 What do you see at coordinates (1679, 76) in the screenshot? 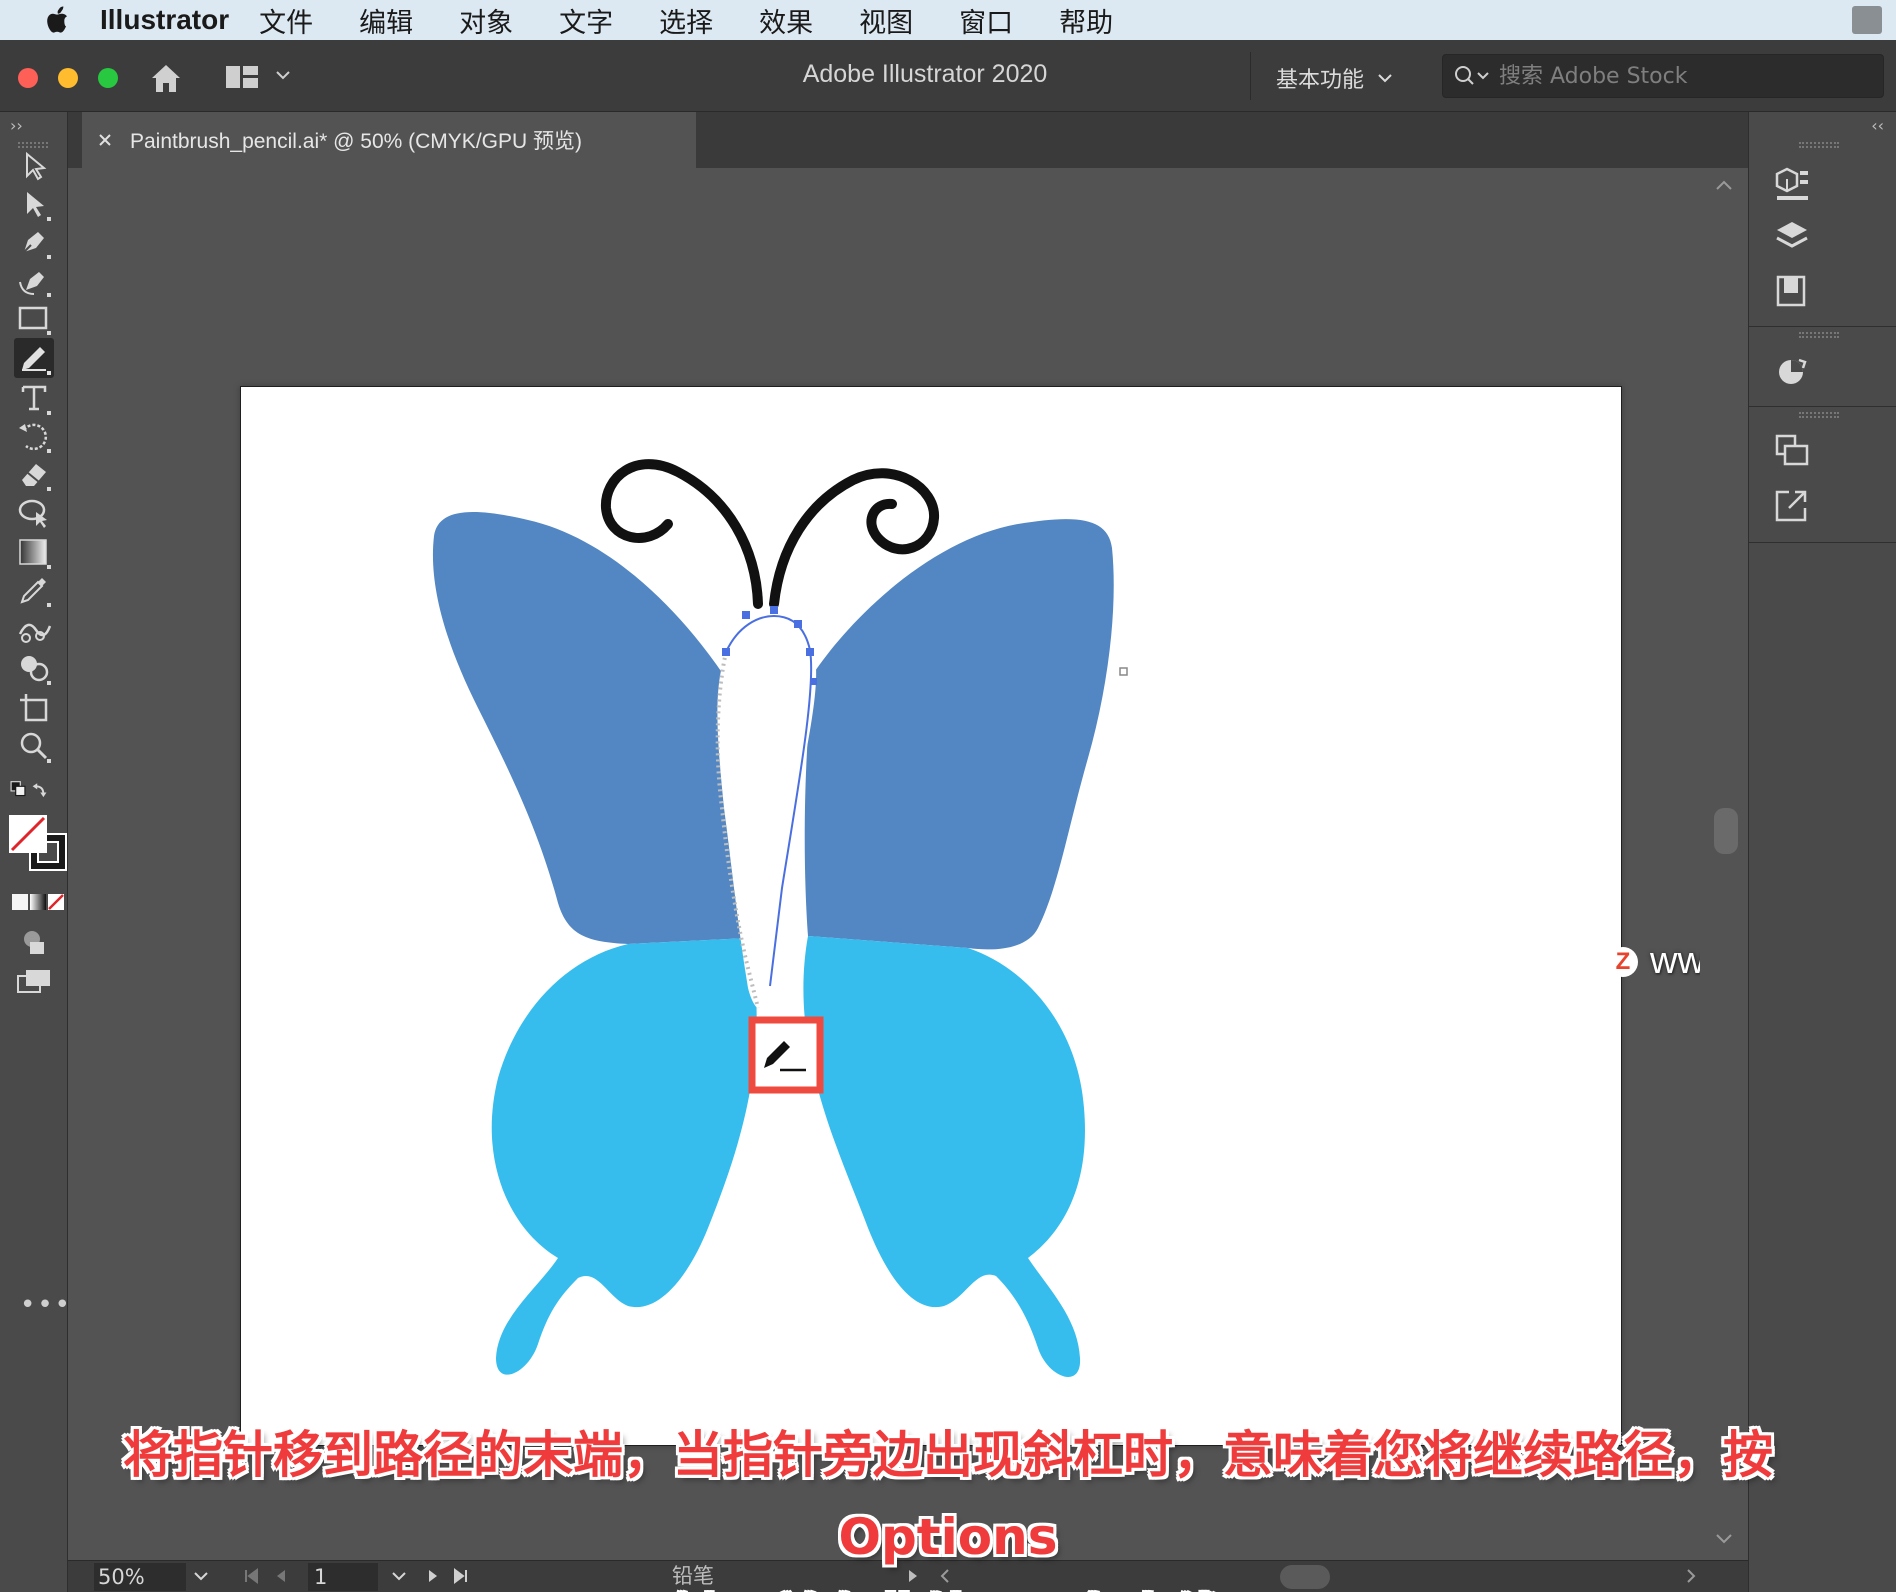
I see `stock-search-input` at bounding box center [1679, 76].